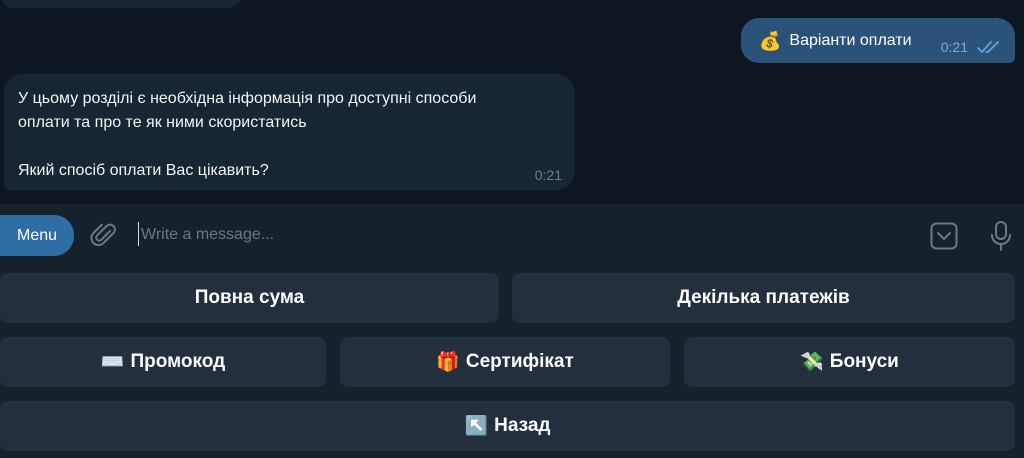 The image size is (1024, 458). Describe the element at coordinates (1001, 236) in the screenshot. I see `microphone-icon` at that location.